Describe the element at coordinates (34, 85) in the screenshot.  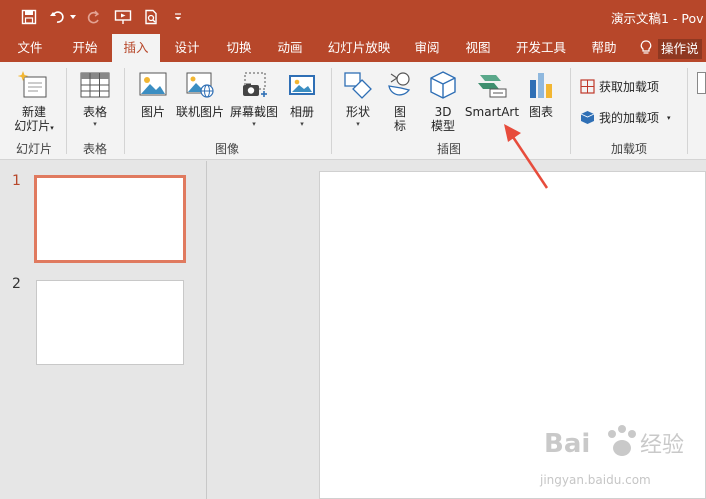
I see `new-slide-icon` at that location.